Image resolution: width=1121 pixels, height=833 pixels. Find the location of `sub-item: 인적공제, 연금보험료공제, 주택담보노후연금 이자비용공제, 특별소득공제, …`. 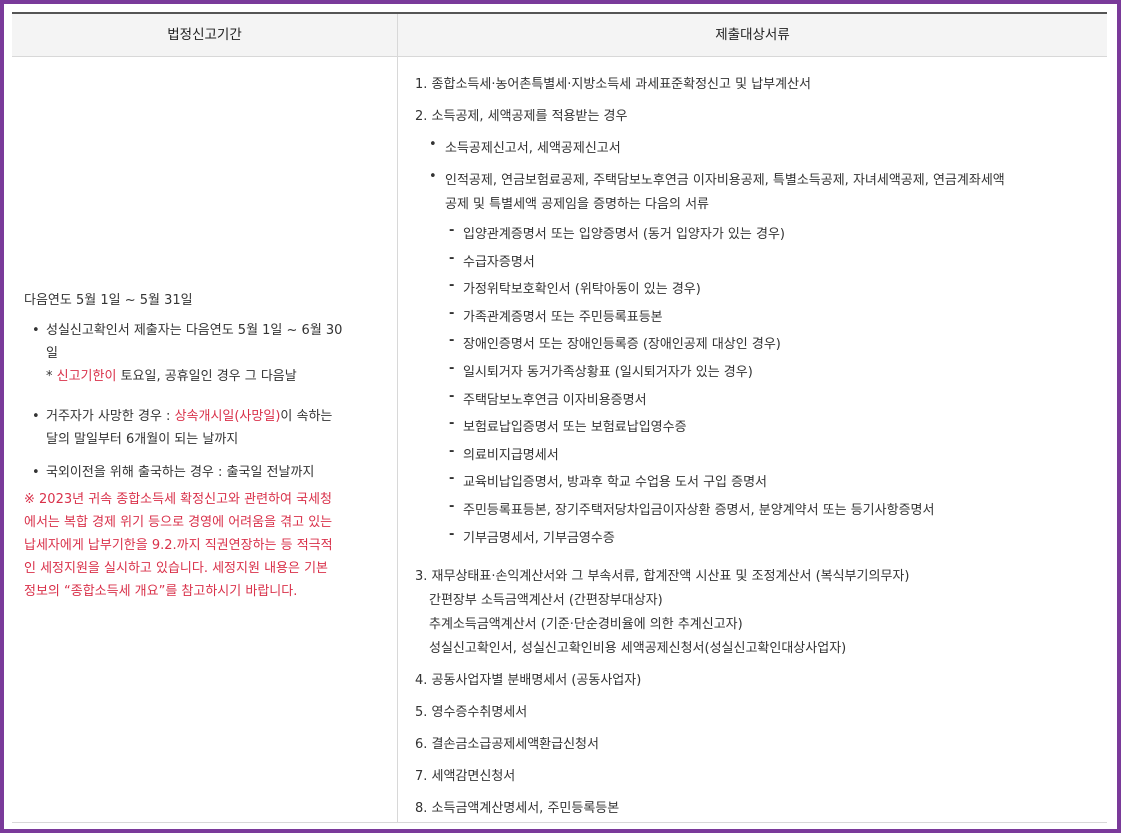

sub-item: 인적공제, 연금보험료공제, 주택담보노후연금 이자비용공제, 특별소득공제, … is located at coordinates (725, 180).